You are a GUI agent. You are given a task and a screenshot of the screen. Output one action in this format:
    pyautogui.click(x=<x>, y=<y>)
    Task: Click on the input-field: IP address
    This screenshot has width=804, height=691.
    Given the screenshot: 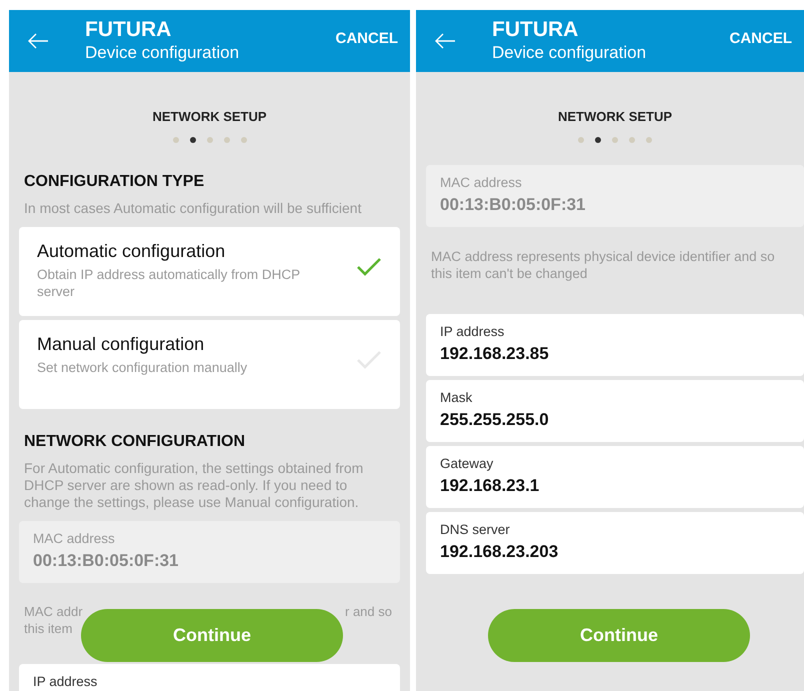 What is the action you would take?
    pyautogui.click(x=209, y=677)
    